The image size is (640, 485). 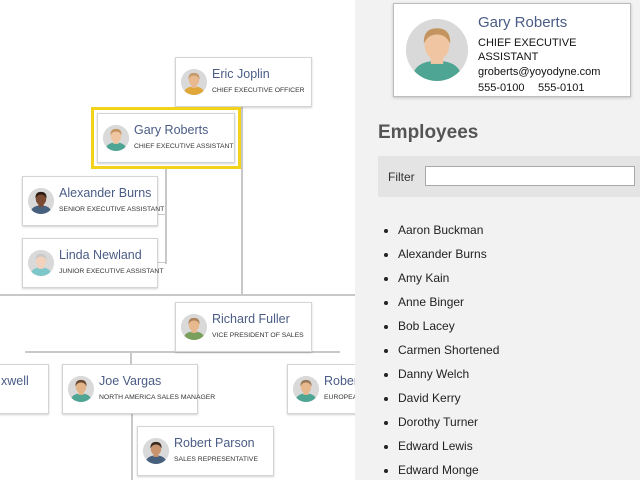 What do you see at coordinates (448, 353) in the screenshot?
I see `employee-list-item: Carmen Shortened` at bounding box center [448, 353].